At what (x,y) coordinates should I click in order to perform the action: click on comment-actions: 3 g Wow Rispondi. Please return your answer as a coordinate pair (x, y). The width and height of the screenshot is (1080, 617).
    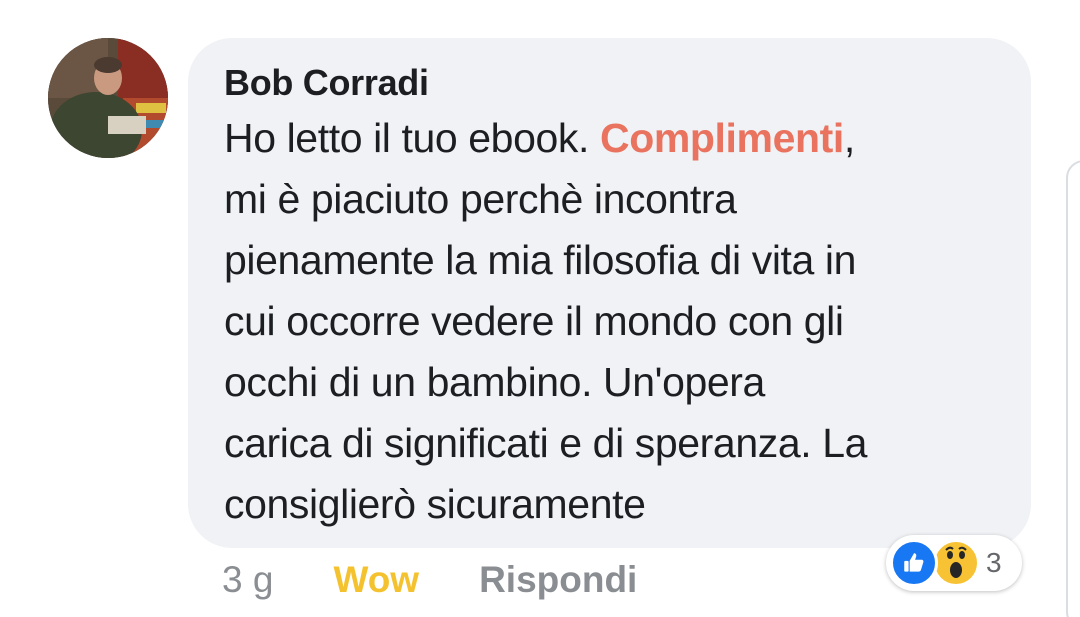
    Looking at the image, I should click on (429, 580).